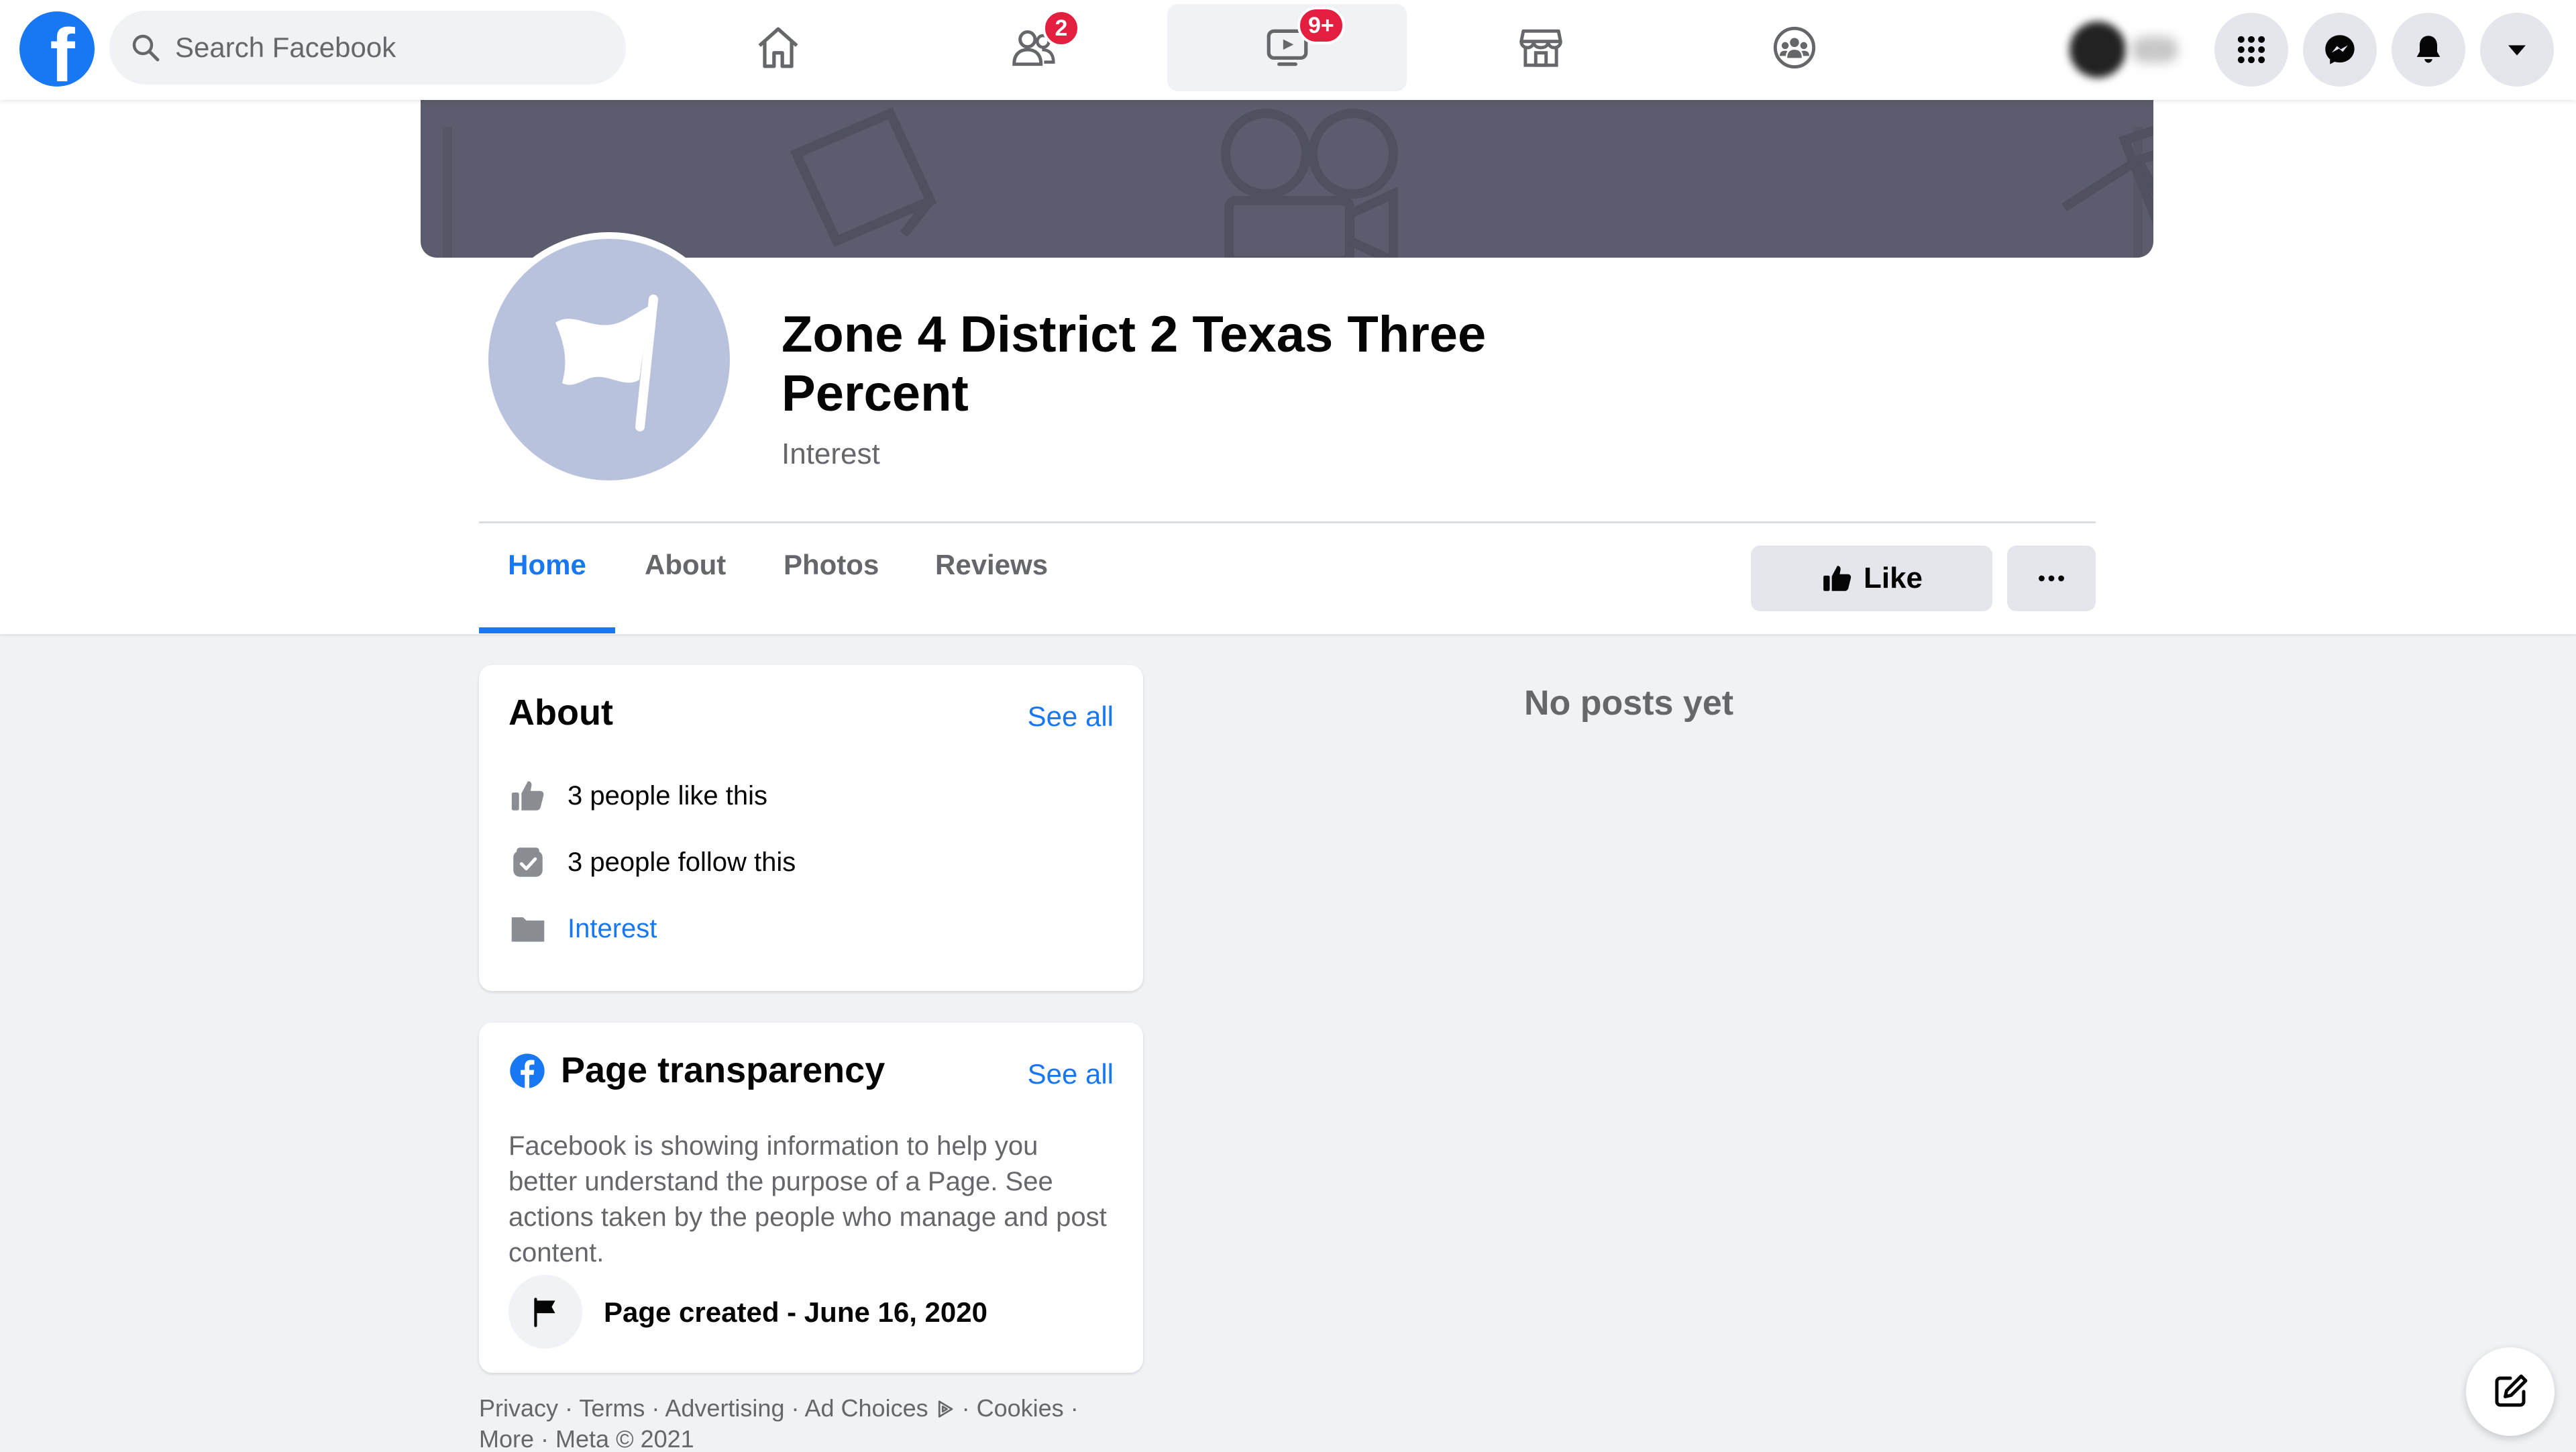 The width and height of the screenshot is (2576, 1452). I want to click on page-created-date: Page created - June 16, 2020, so click(795, 1312).